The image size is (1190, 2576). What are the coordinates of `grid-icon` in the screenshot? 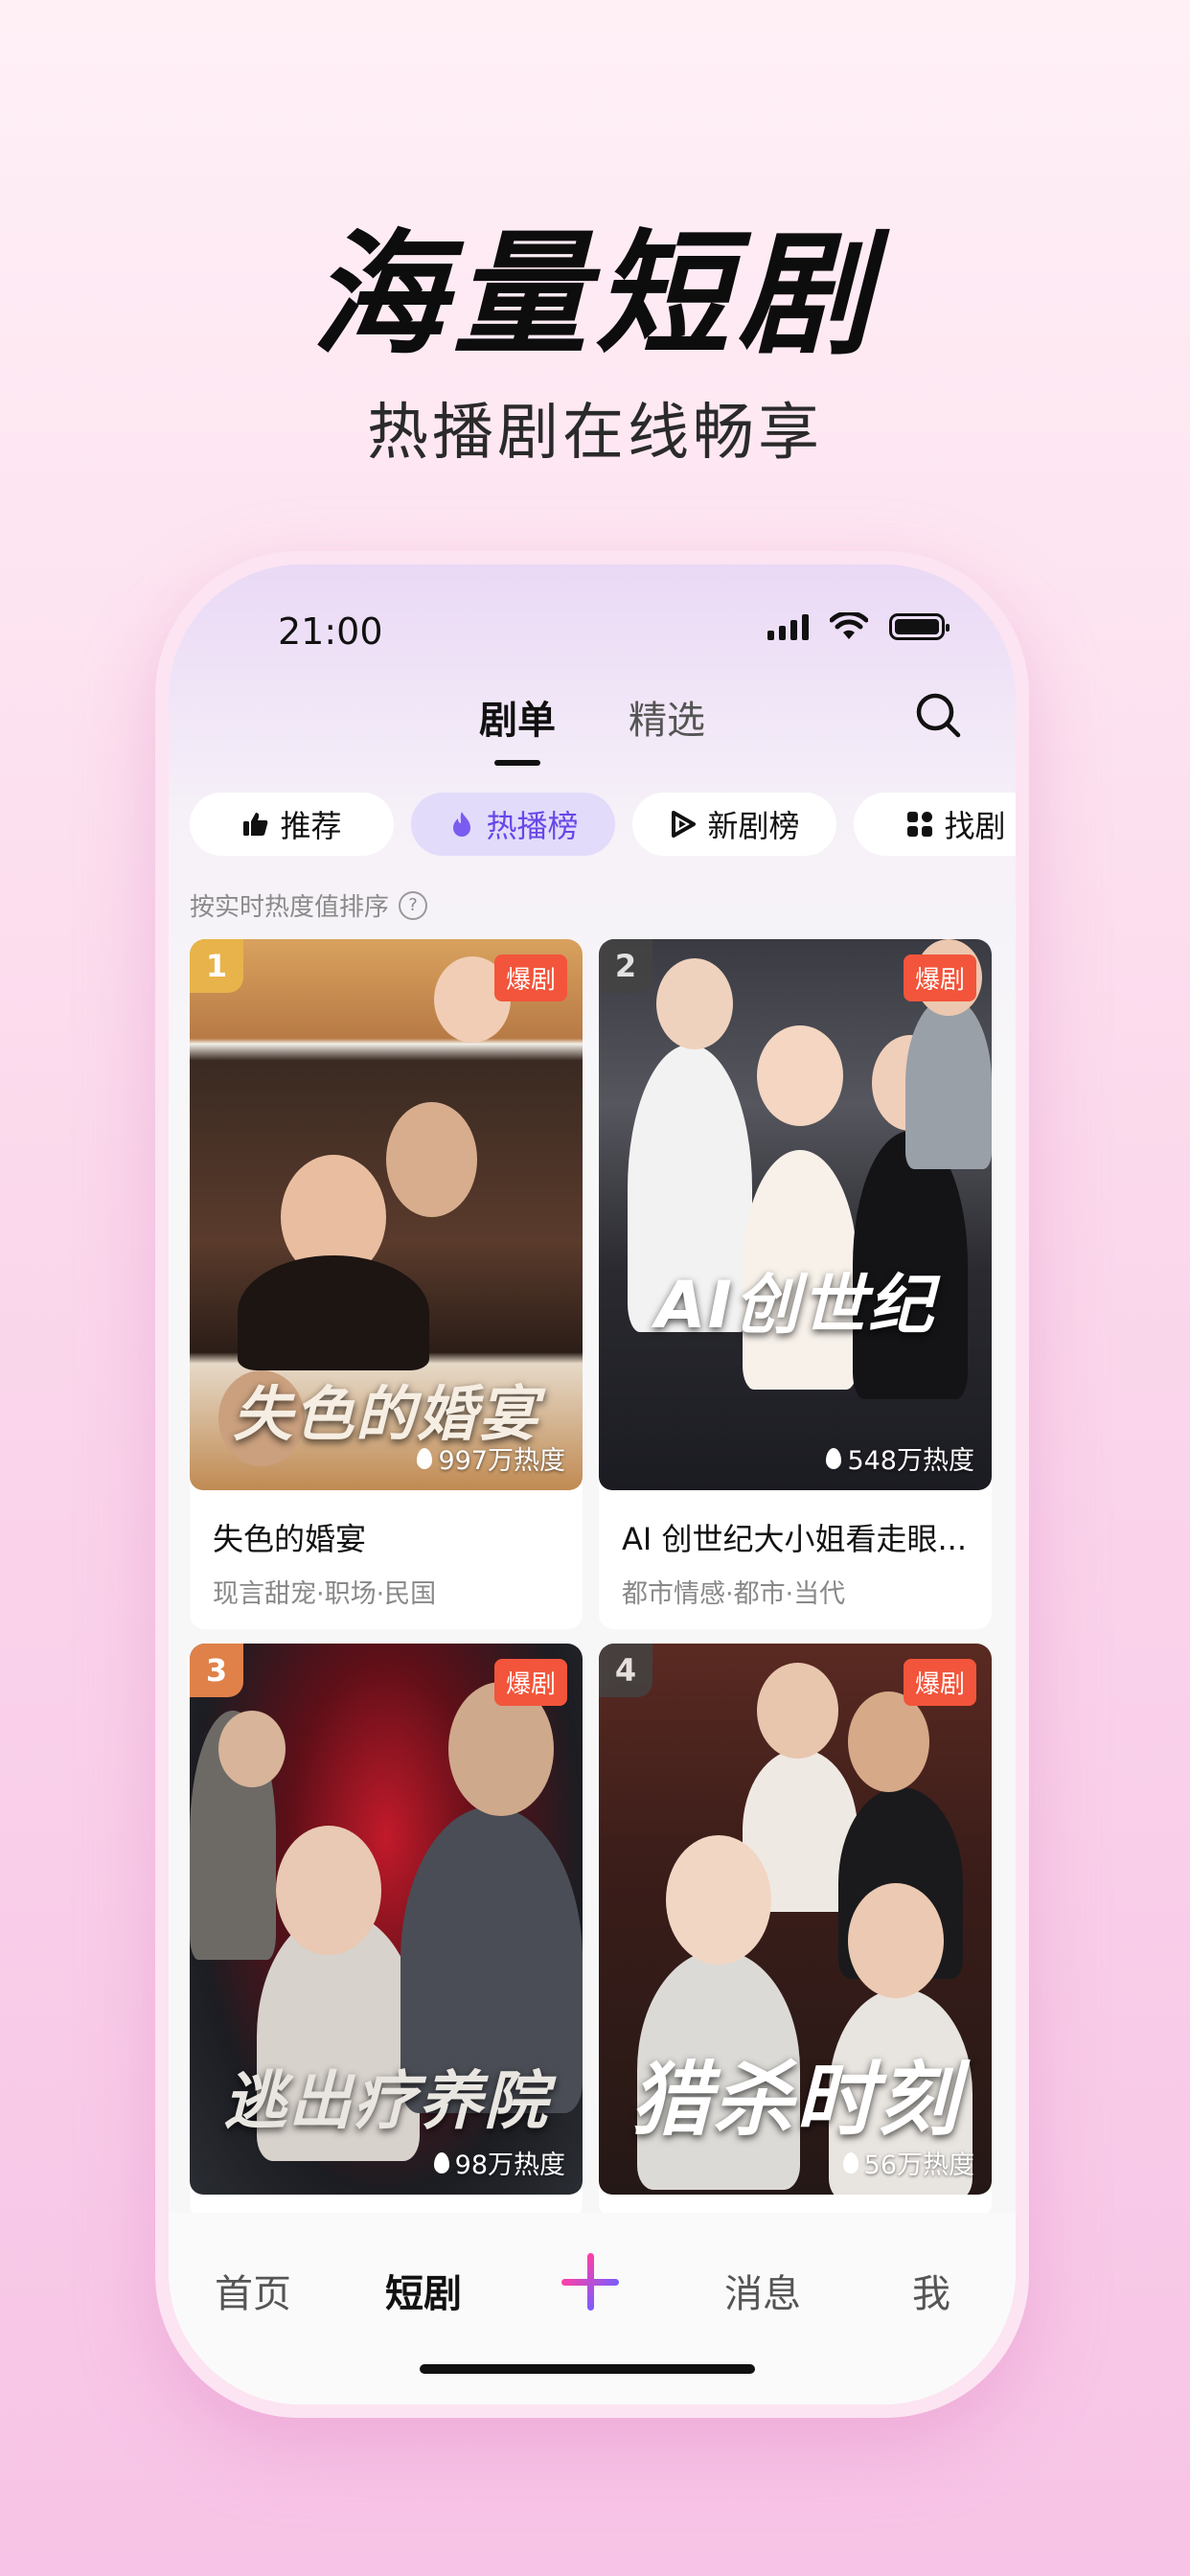 It's located at (920, 824).